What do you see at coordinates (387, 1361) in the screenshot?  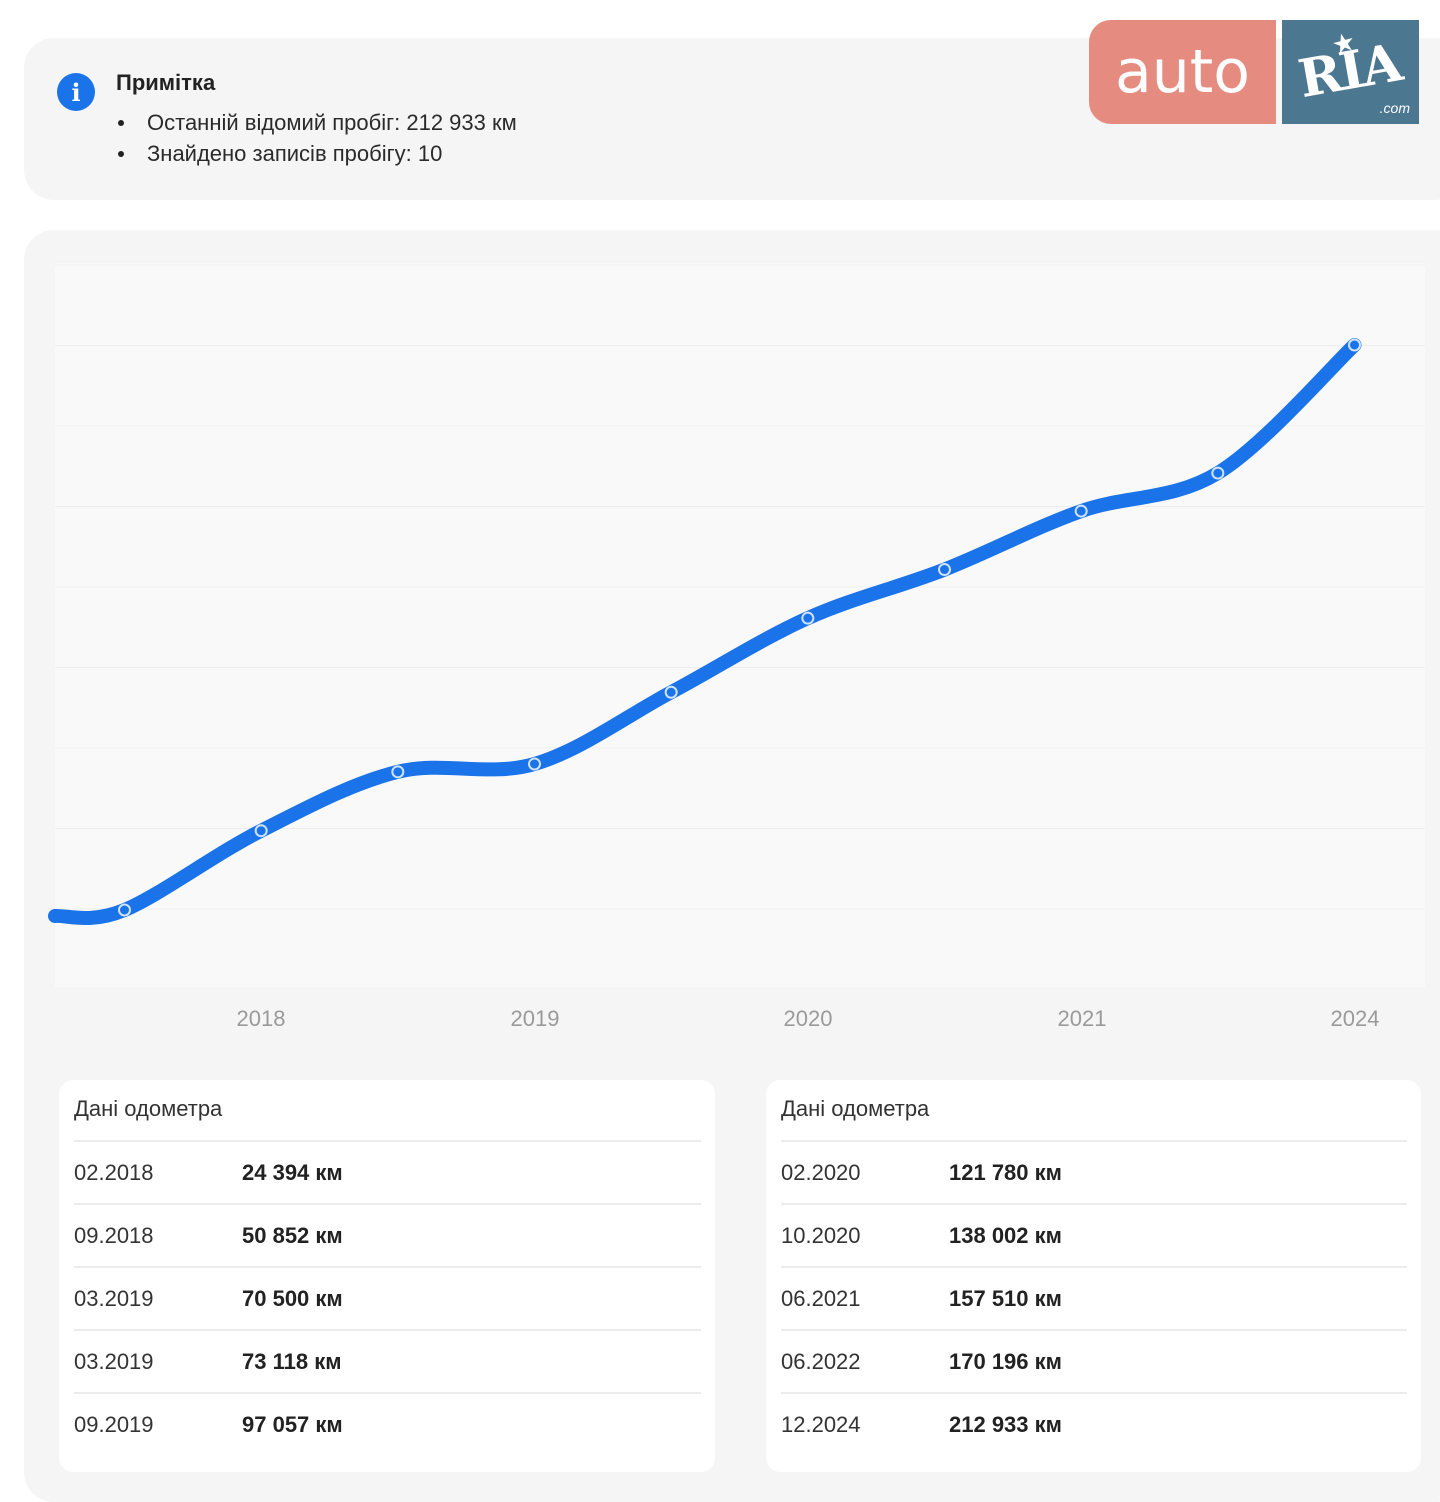 I see `odometer-row: 03.2019 73 118 км` at bounding box center [387, 1361].